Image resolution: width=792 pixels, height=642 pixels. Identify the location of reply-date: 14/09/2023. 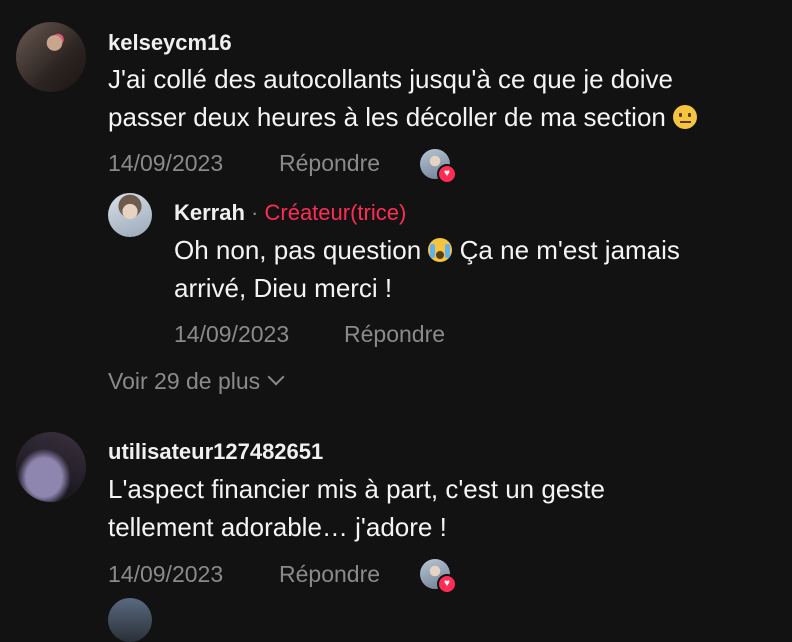
(232, 334).